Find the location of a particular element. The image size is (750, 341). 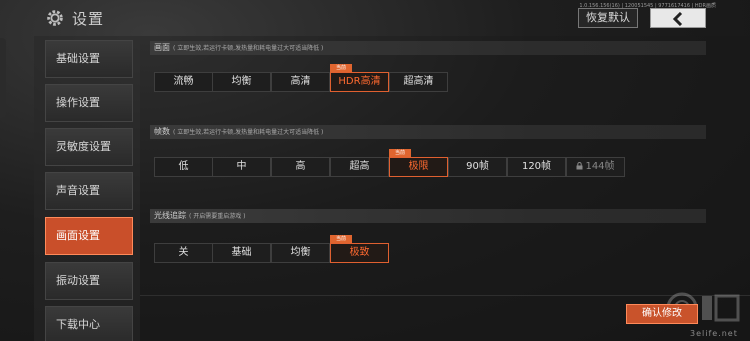

sidebar-item-downloads: 下载中心 is located at coordinates (89, 323).